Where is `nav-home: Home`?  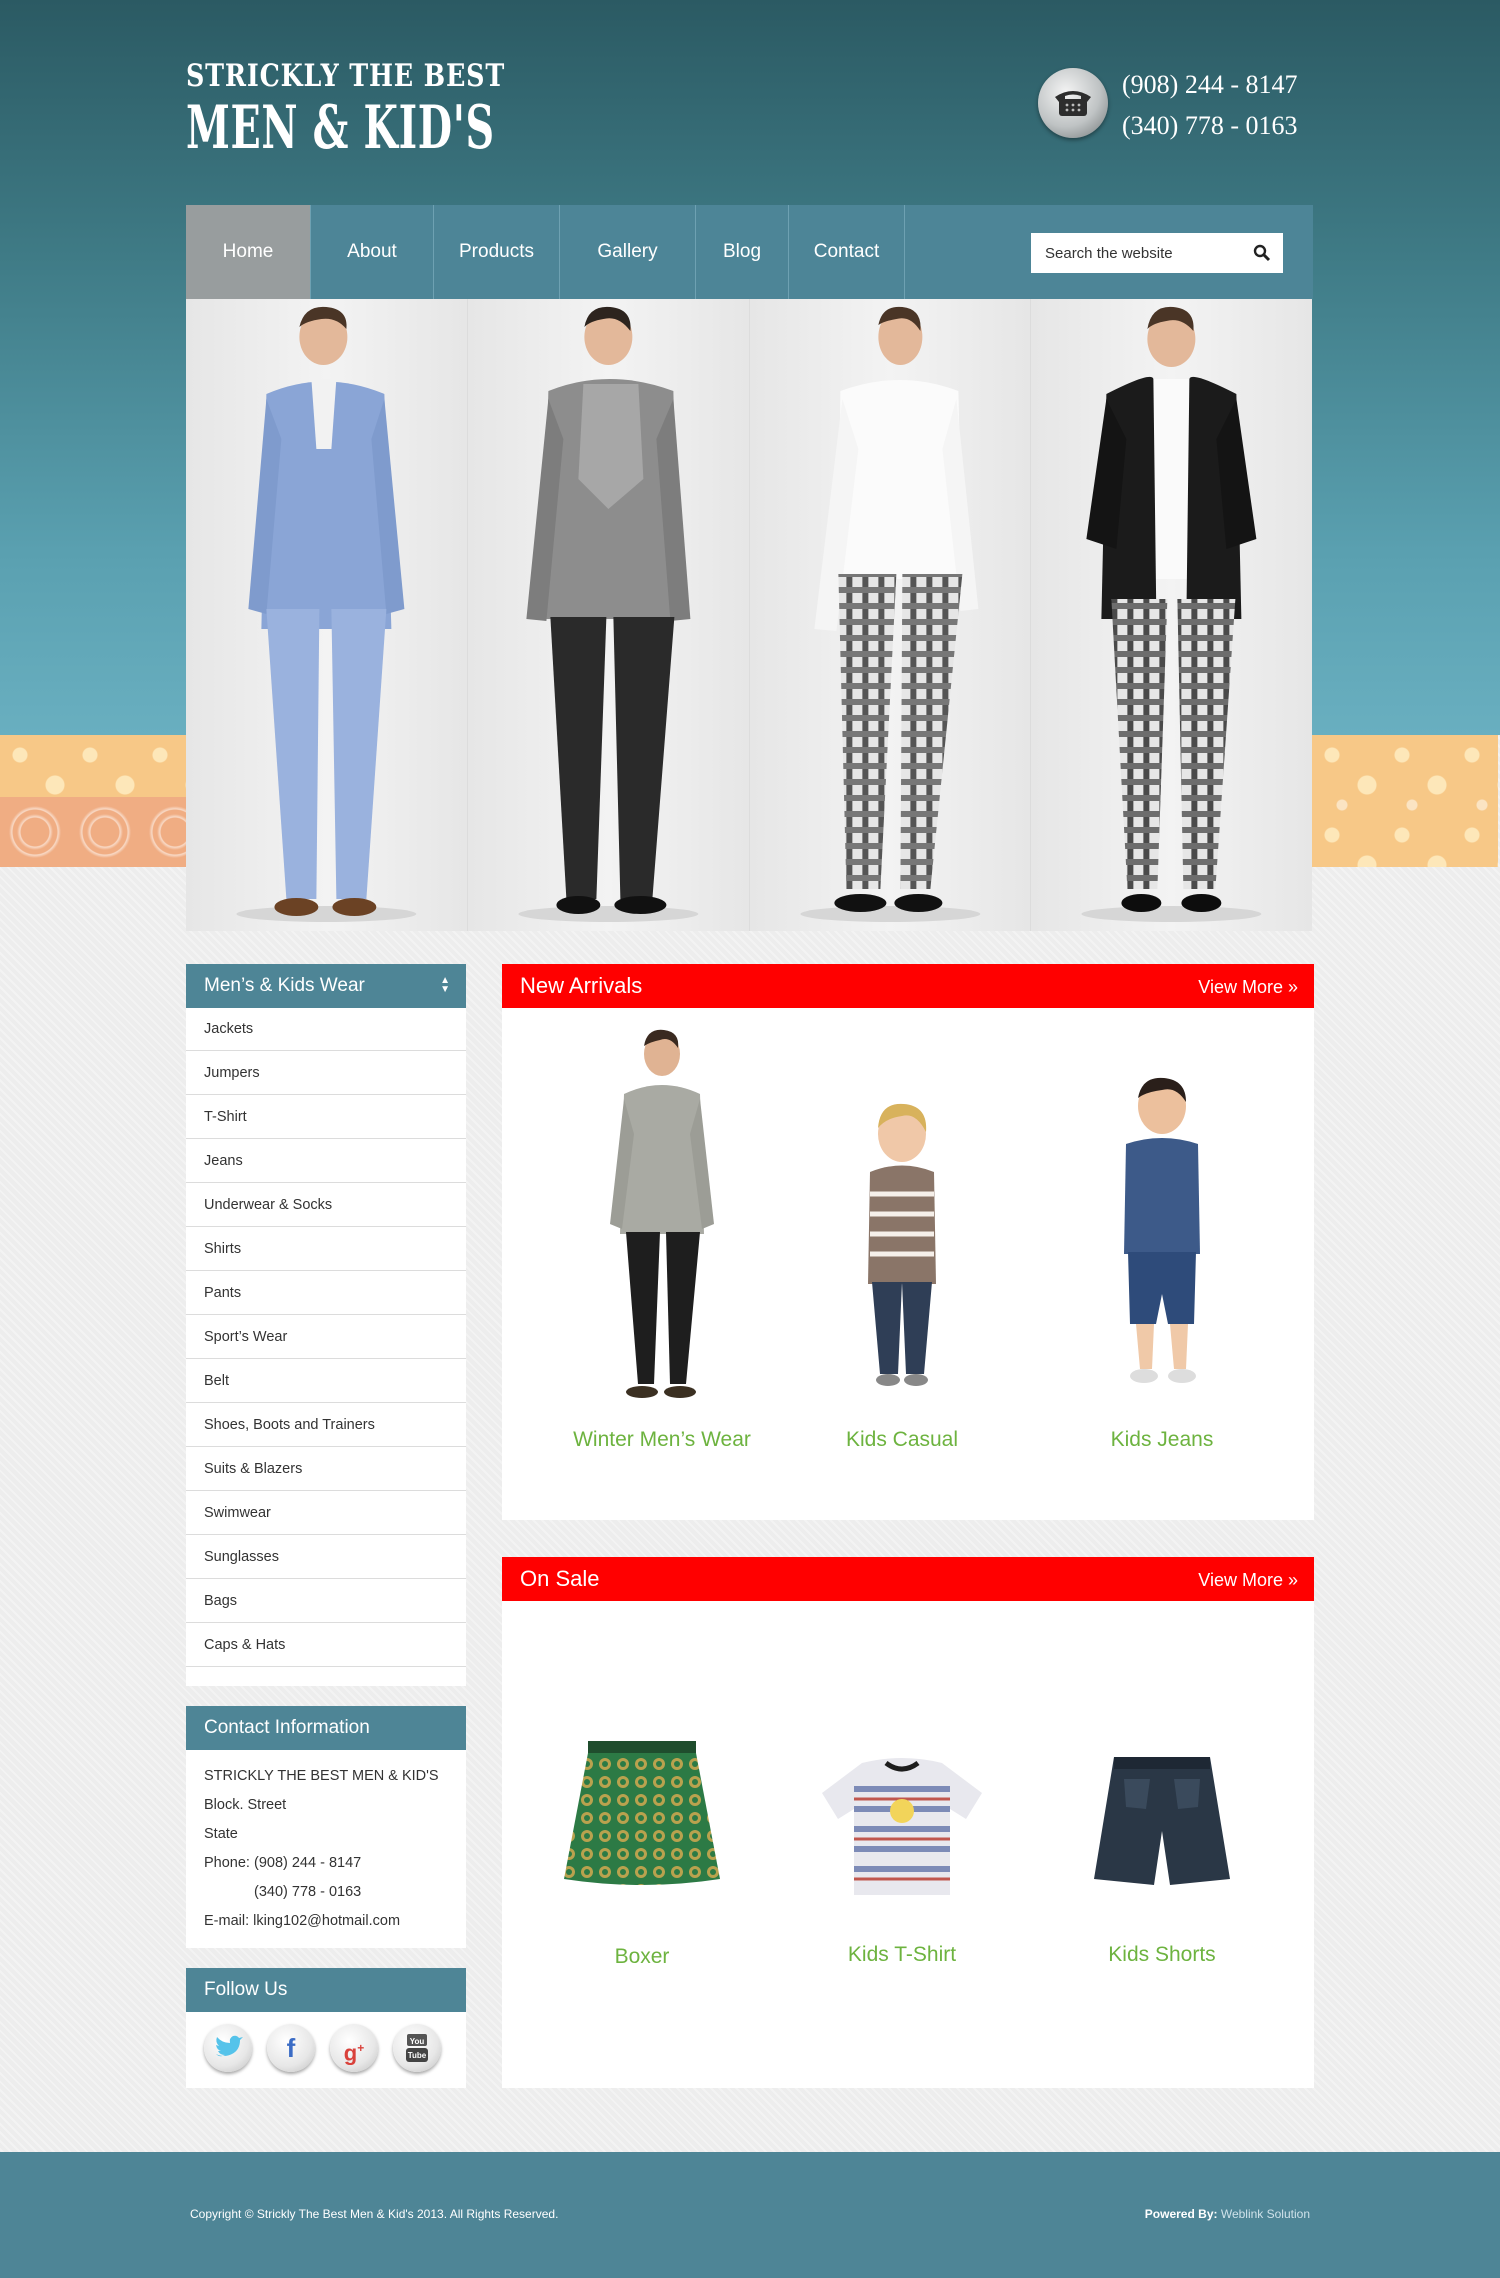 nav-home: Home is located at coordinates (248, 252).